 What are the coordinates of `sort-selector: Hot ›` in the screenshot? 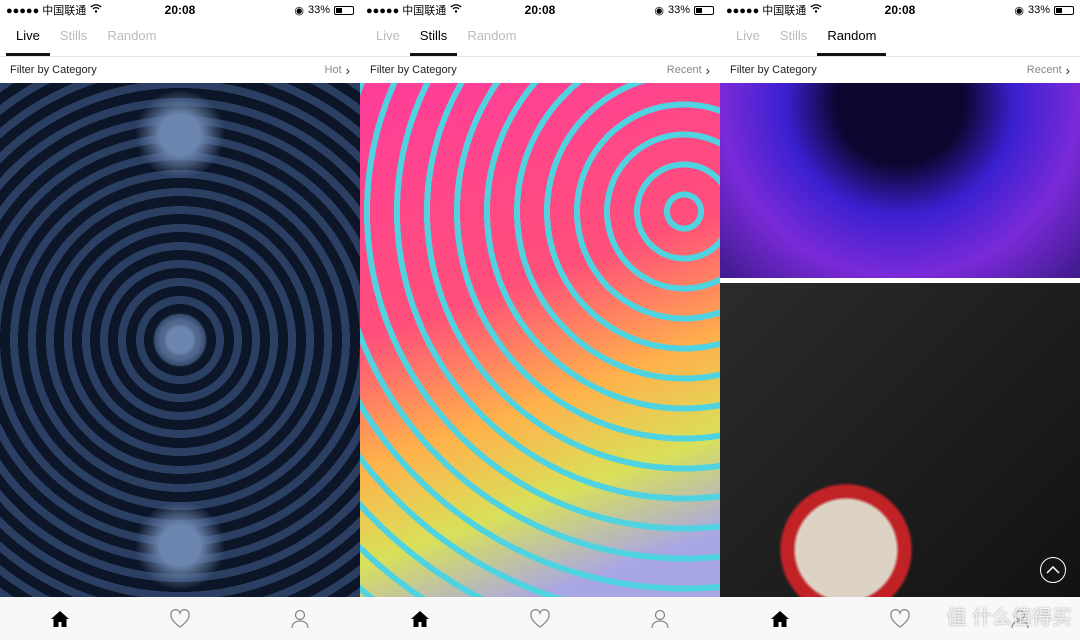 It's located at (337, 70).